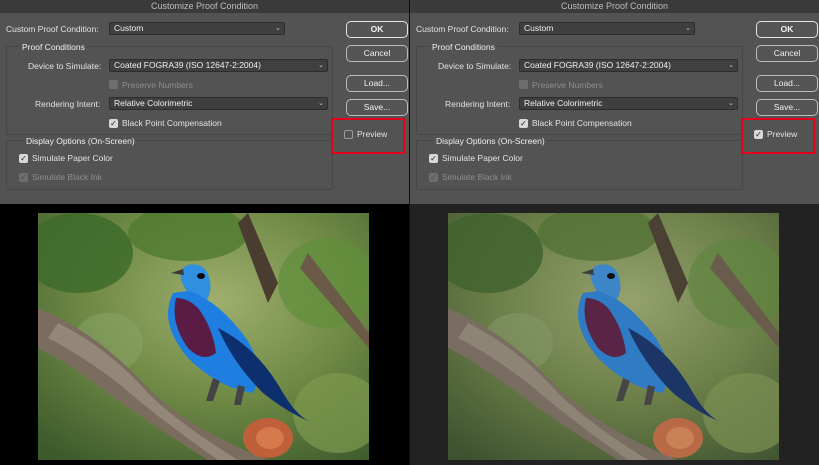 Image resolution: width=819 pixels, height=465 pixels. What do you see at coordinates (758, 134) in the screenshot?
I see `preview-checkbox: ✓` at bounding box center [758, 134].